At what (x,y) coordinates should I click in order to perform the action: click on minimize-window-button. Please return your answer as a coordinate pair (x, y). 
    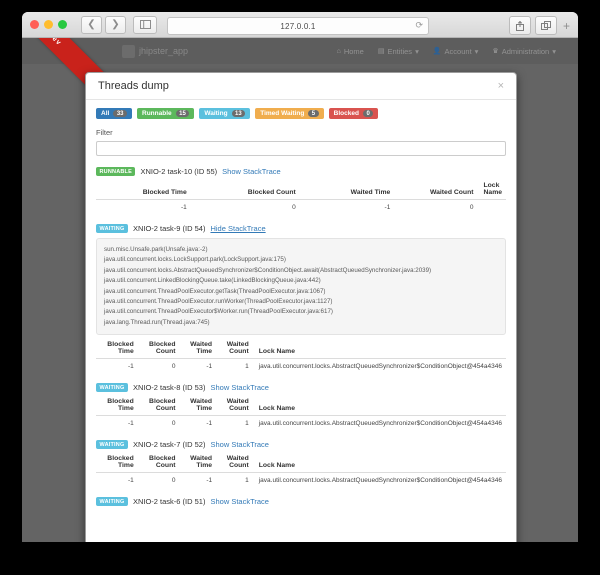
    Looking at the image, I should click on (48, 24).